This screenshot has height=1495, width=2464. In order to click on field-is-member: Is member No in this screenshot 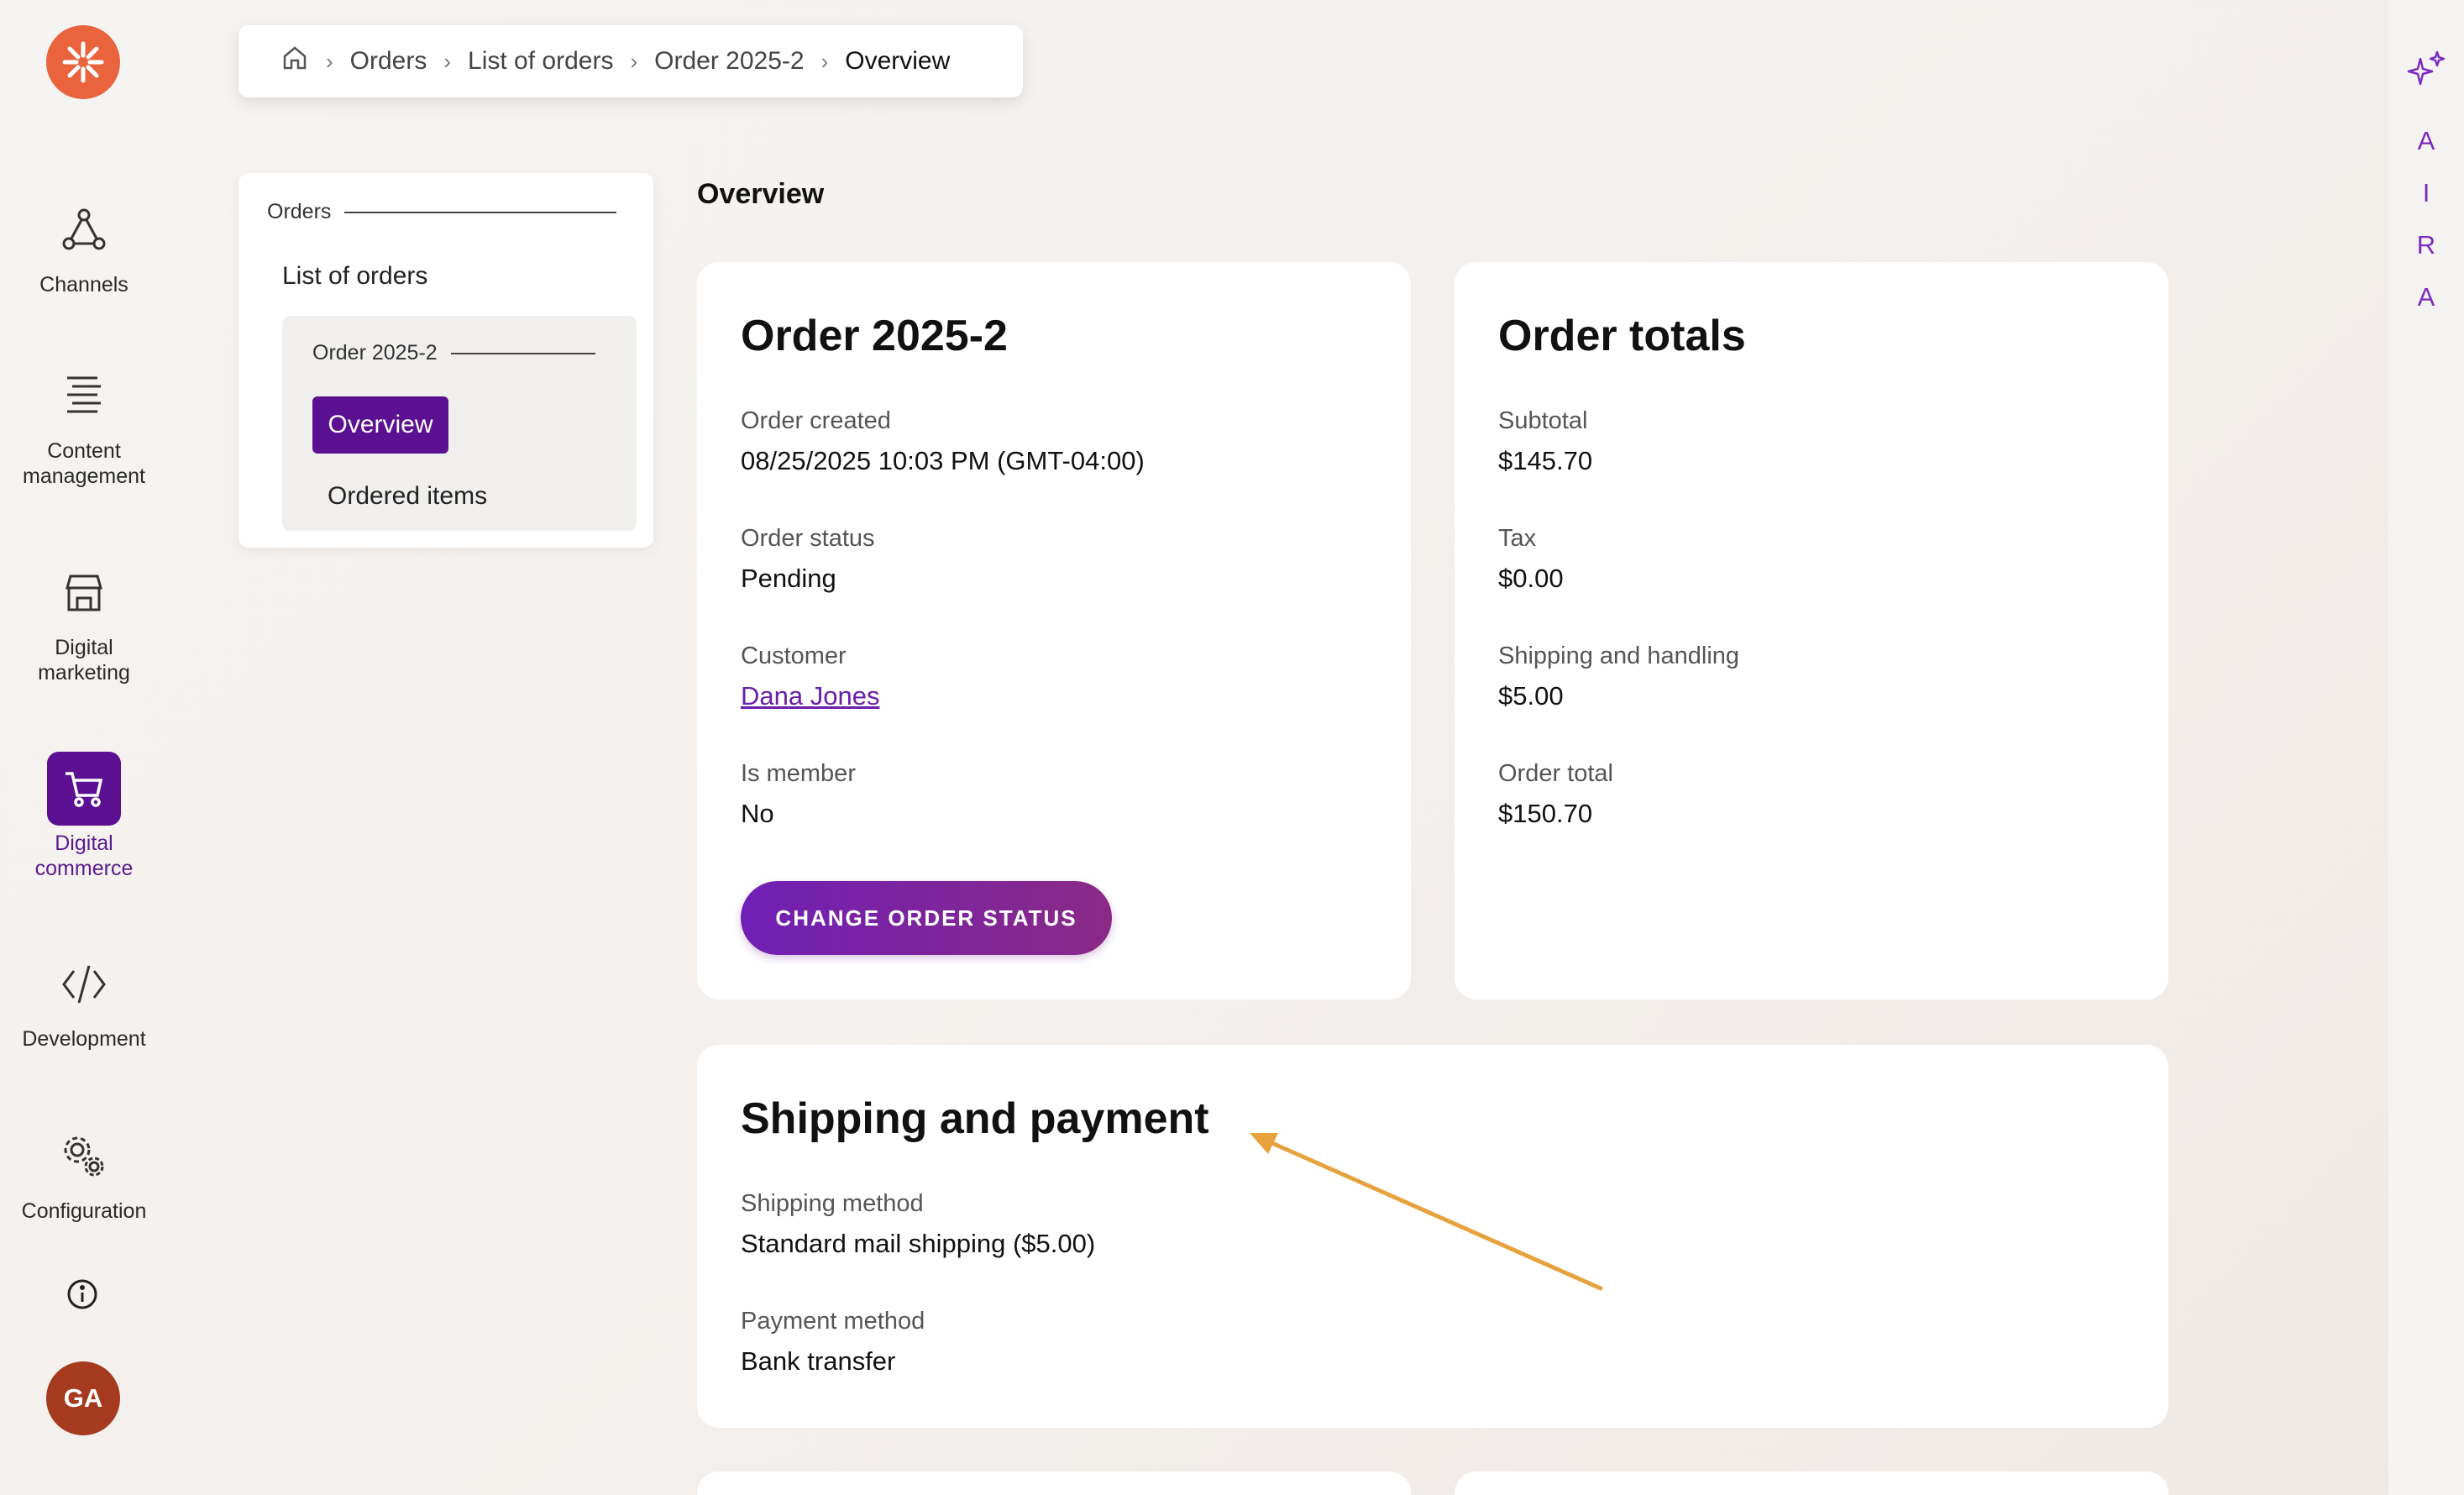, I will do `click(798, 795)`.